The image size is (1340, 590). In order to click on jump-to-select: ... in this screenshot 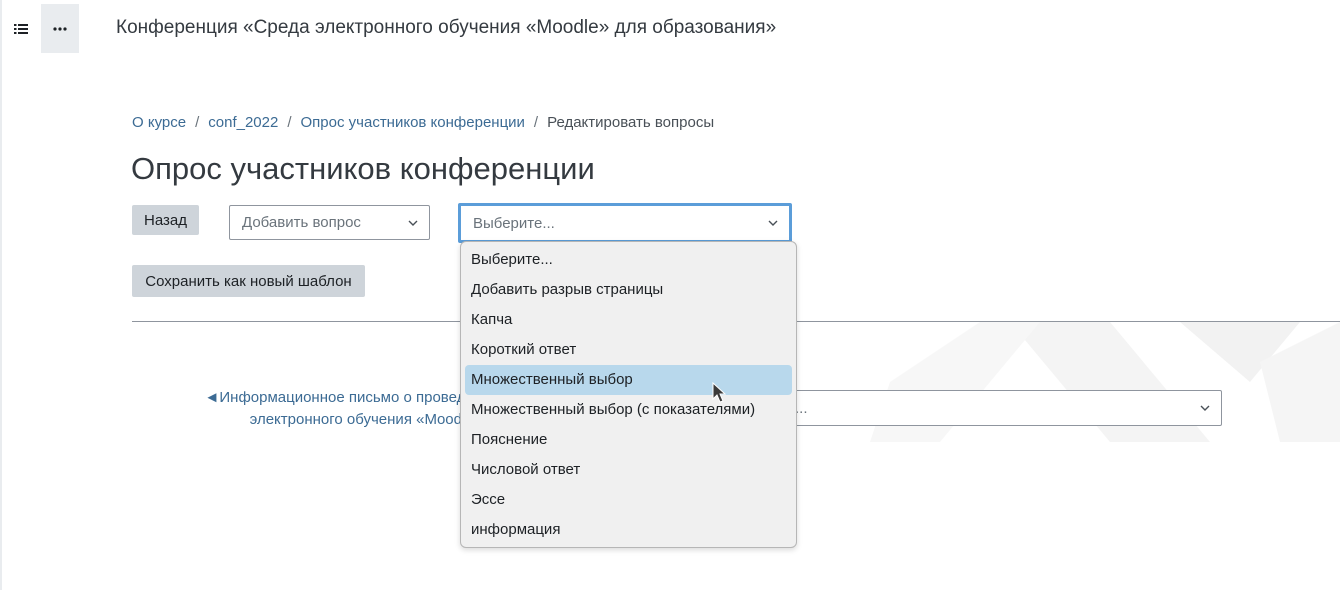, I will do `click(1006, 408)`.